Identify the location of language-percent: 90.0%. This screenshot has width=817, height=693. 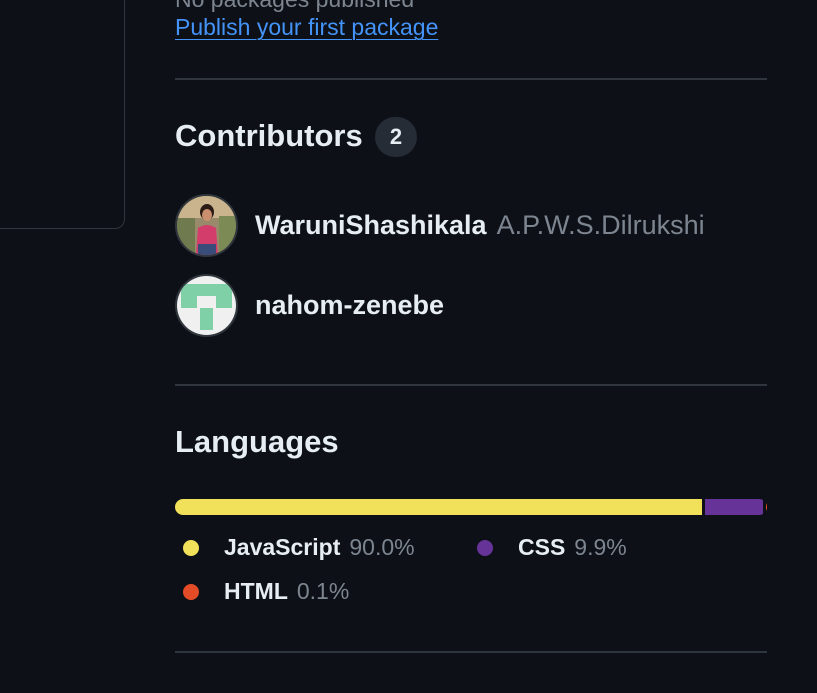
(382, 547).